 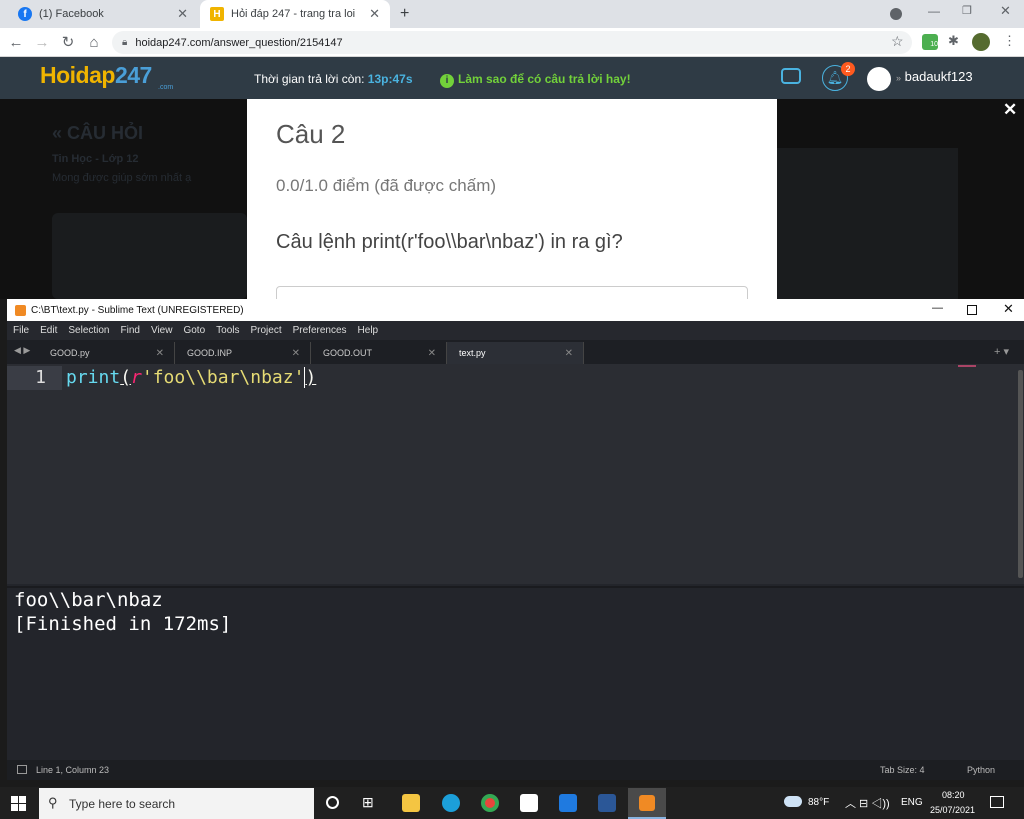 What do you see at coordinates (1005, 11) in the screenshot?
I see `close-window-icon: ✕` at bounding box center [1005, 11].